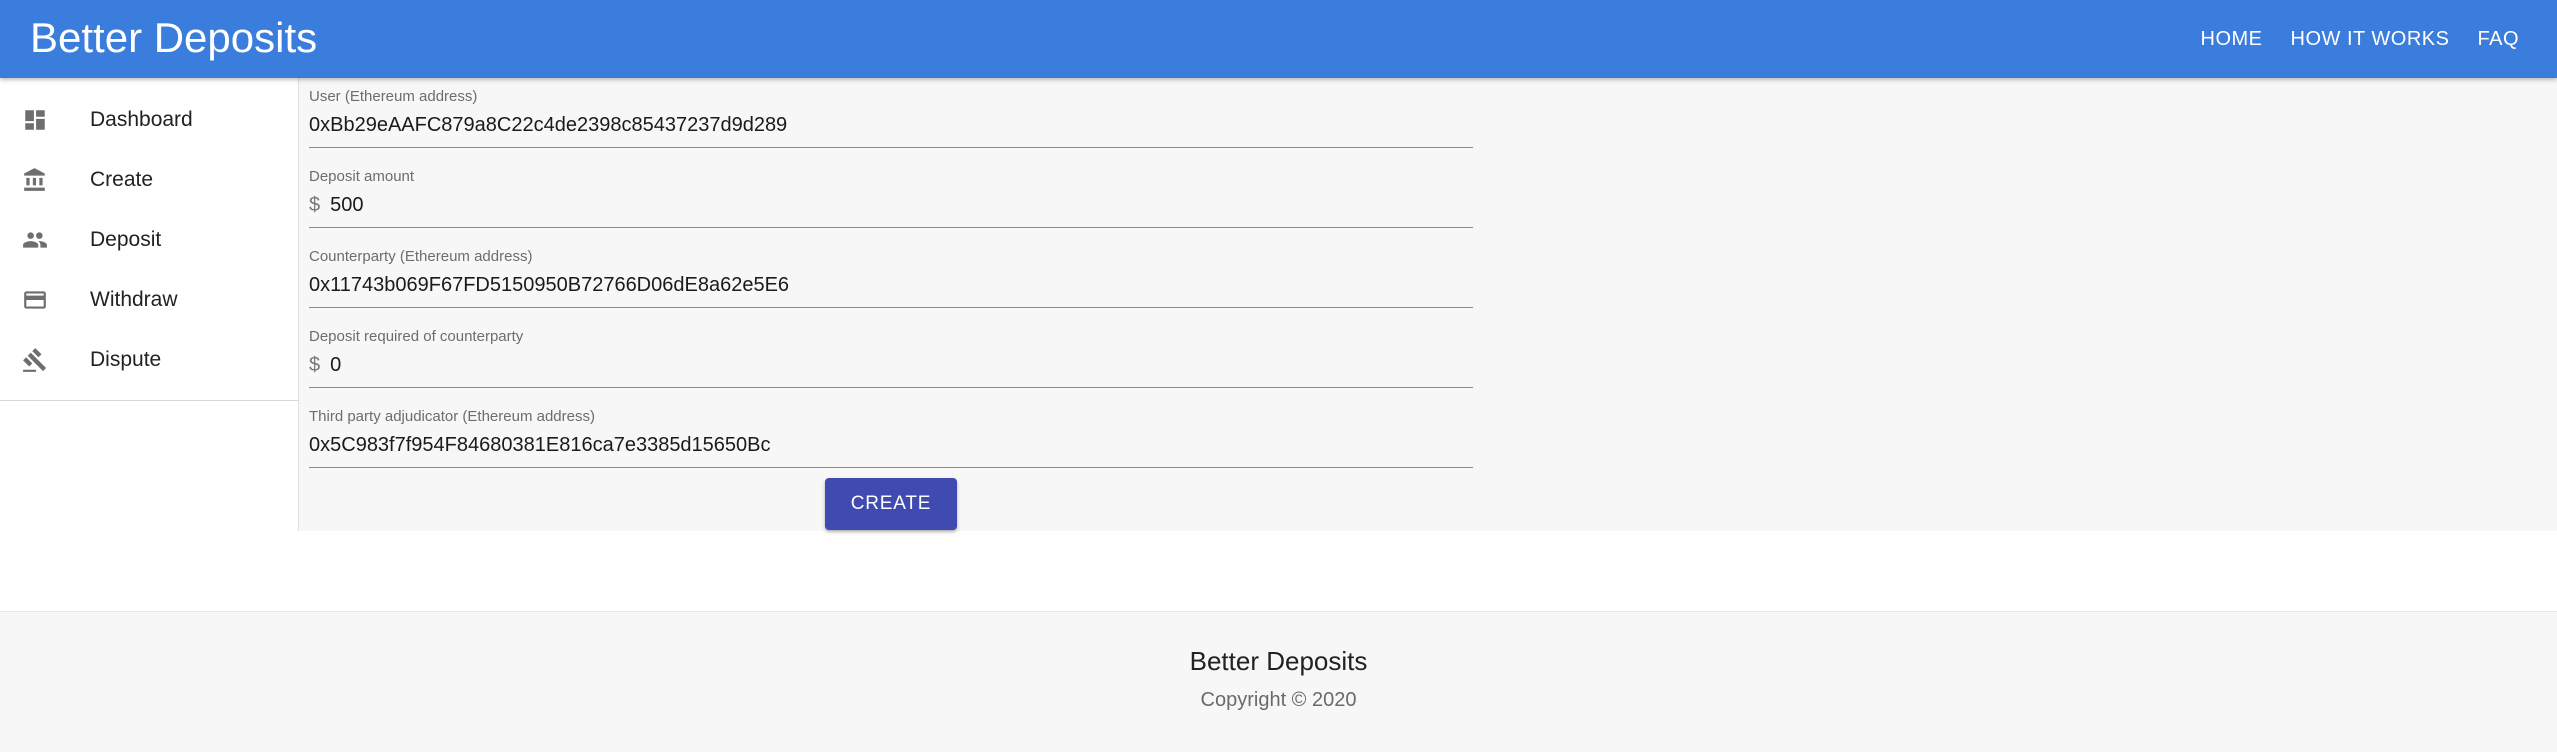  I want to click on deposit-amount-input: $500, so click(336, 205).